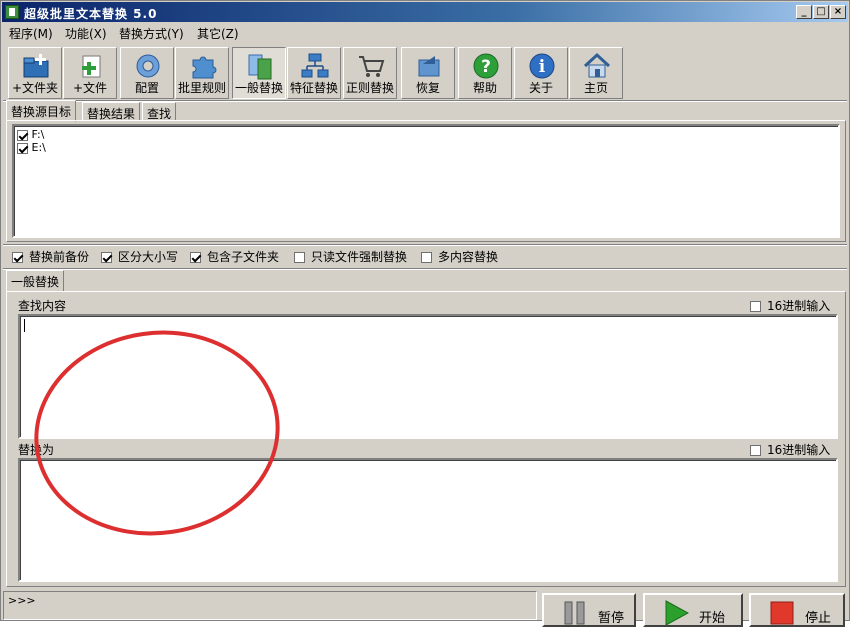 This screenshot has width=850, height=627. Describe the element at coordinates (315, 65) in the screenshot. I see `network-icon` at that location.